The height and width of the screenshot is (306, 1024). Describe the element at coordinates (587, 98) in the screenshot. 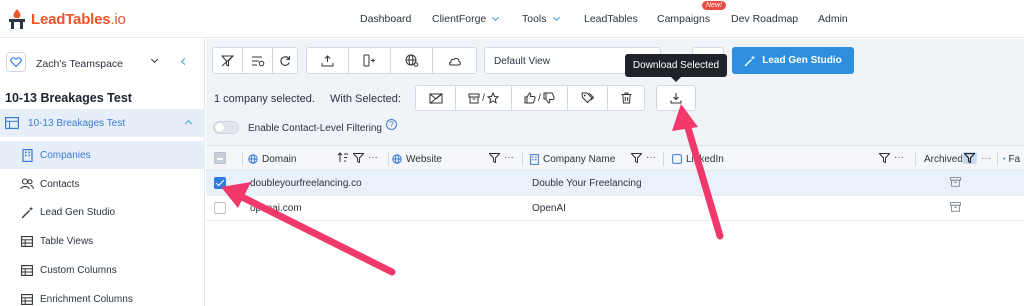

I see `tag-button` at that location.